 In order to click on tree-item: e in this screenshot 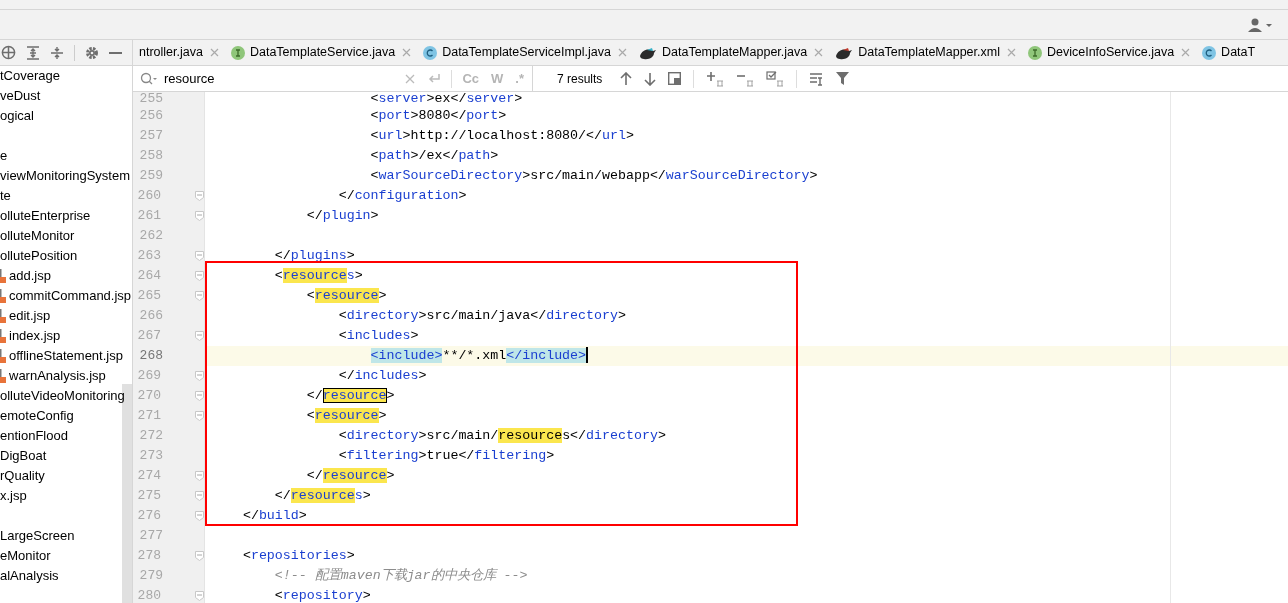, I will do `click(4, 156)`.